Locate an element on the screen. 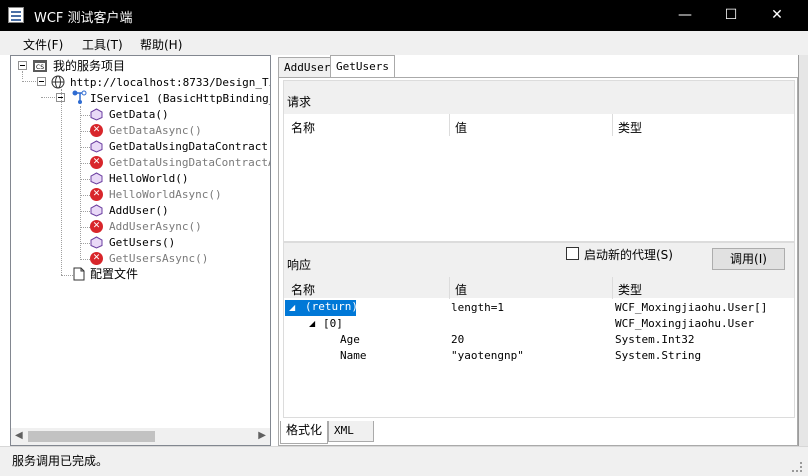 Image resolution: width=808 pixels, height=476 pixels. op-getusers: GetUsers() is located at coordinates (142, 243).